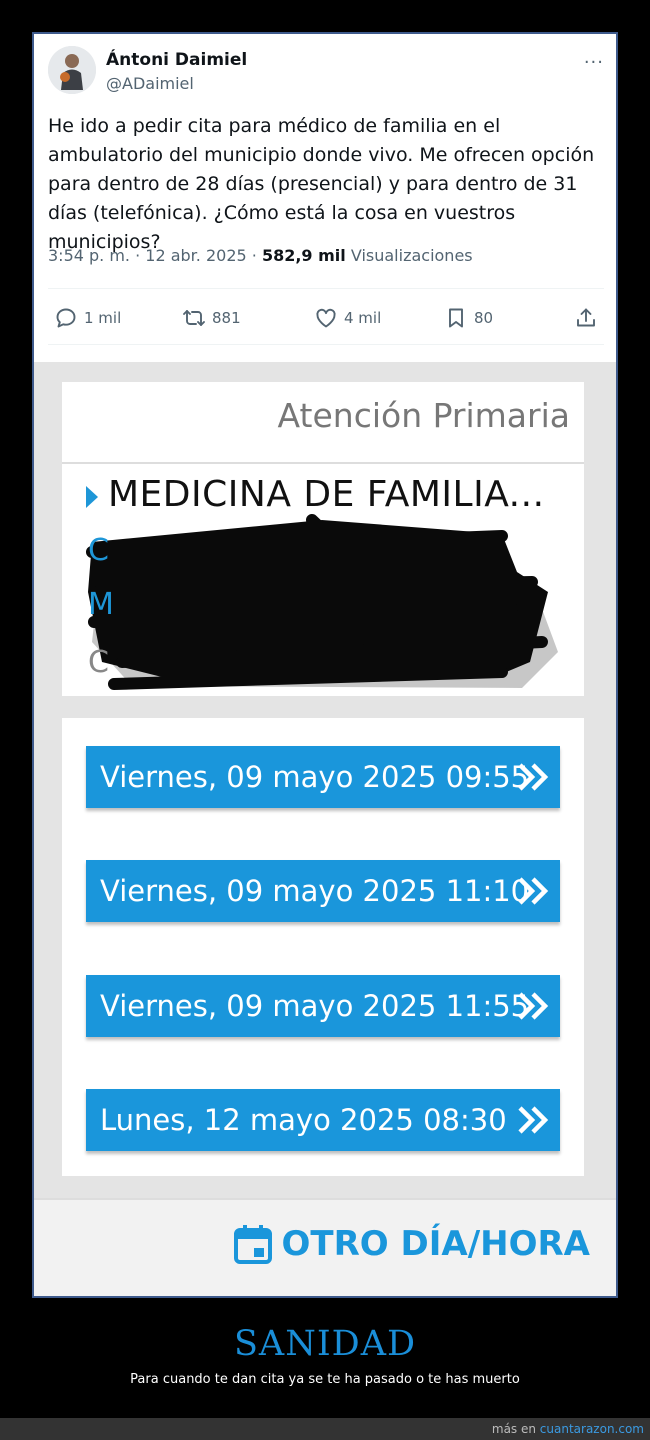  What do you see at coordinates (315, 777) in the screenshot?
I see `slot-label: Viernes, 09 mayo 2025 09:55` at bounding box center [315, 777].